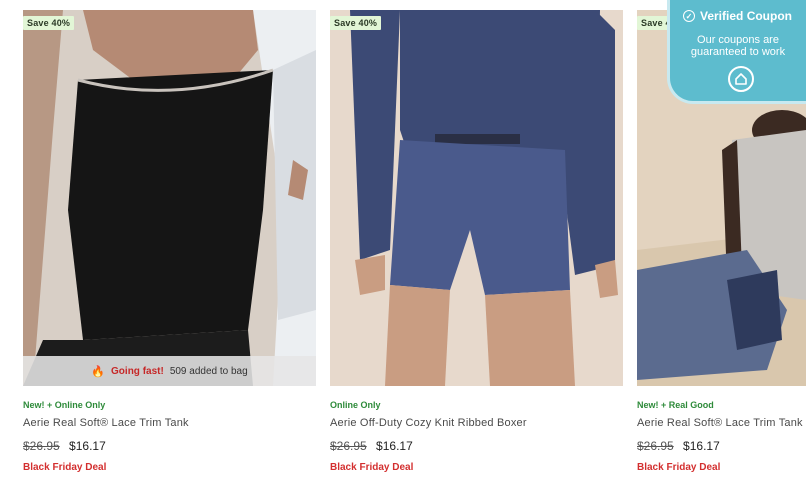  I want to click on going-fast-label: Going fast!, so click(137, 371).